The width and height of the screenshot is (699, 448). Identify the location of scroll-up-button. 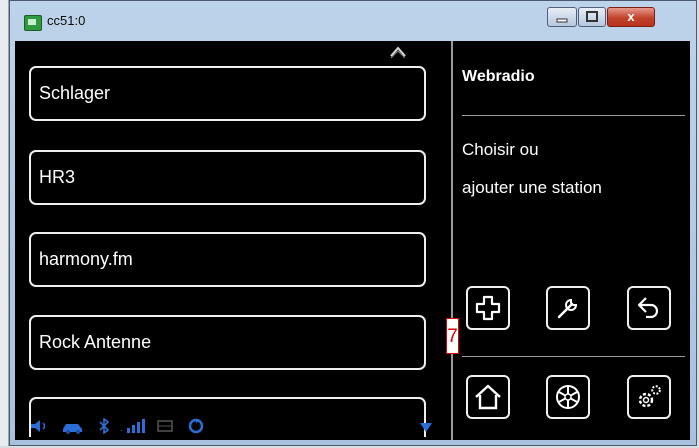
(398, 51).